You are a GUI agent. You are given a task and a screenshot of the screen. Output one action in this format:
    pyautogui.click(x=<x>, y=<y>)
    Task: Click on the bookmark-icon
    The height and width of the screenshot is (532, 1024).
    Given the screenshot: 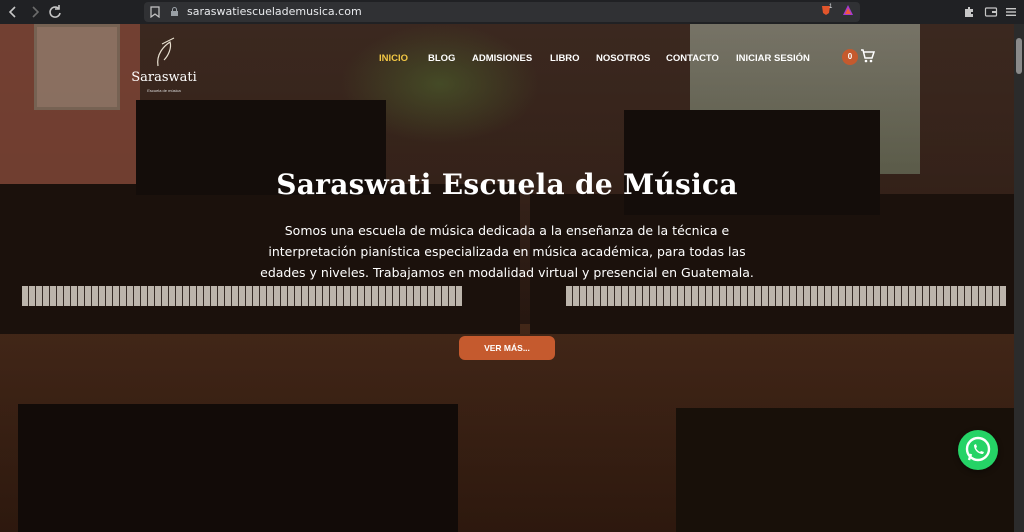 What is the action you would take?
    pyautogui.click(x=155, y=12)
    